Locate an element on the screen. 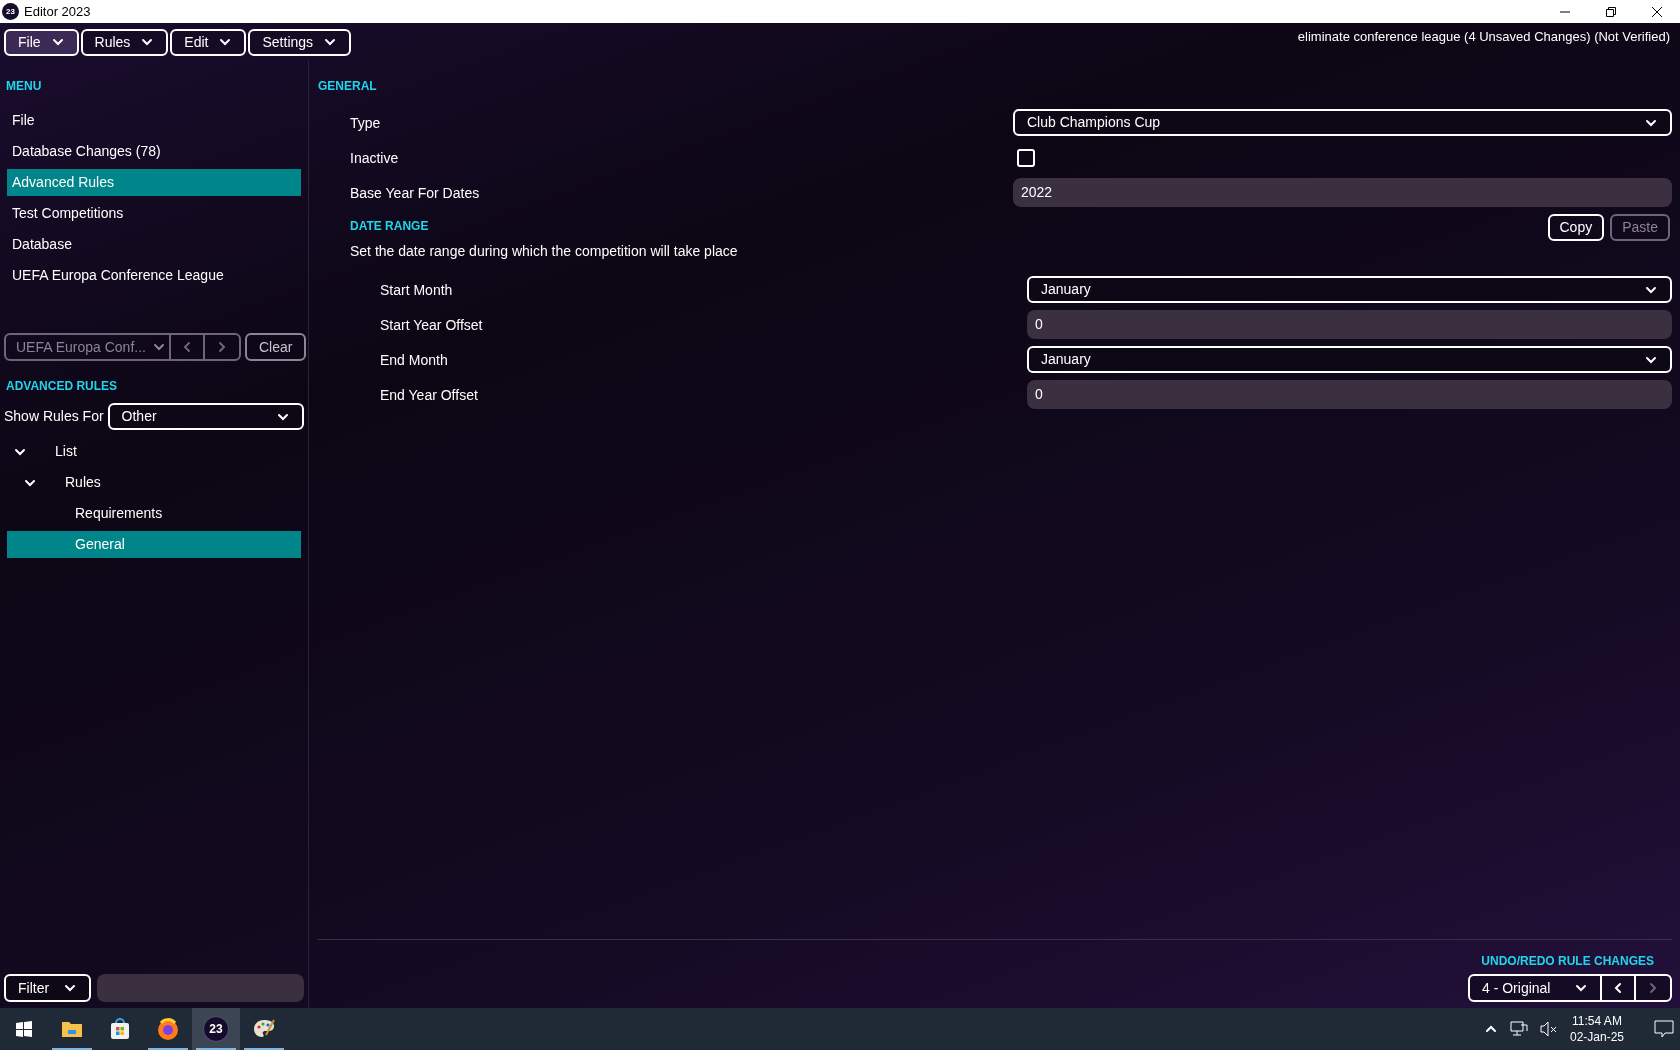 Image resolution: width=1680 pixels, height=1050 pixels. section-header: UNDO/REDO RULE CHANGES is located at coordinates (1567, 961).